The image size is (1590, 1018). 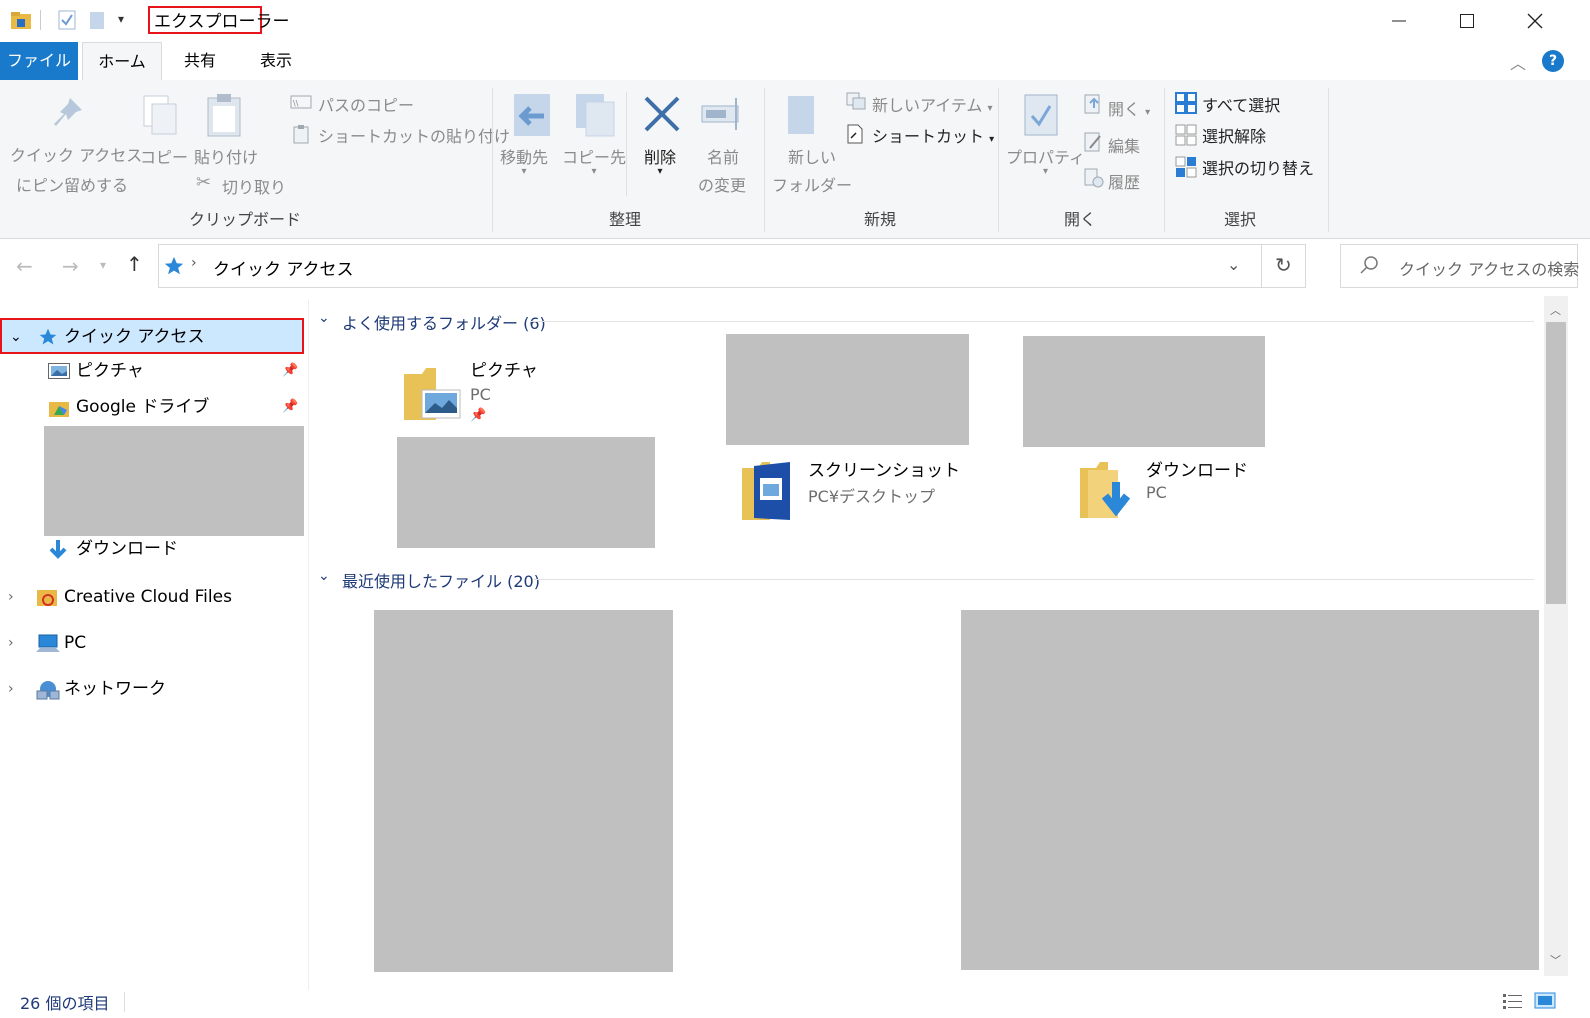 What do you see at coordinates (1467, 21) in the screenshot?
I see `maximize-icon` at bounding box center [1467, 21].